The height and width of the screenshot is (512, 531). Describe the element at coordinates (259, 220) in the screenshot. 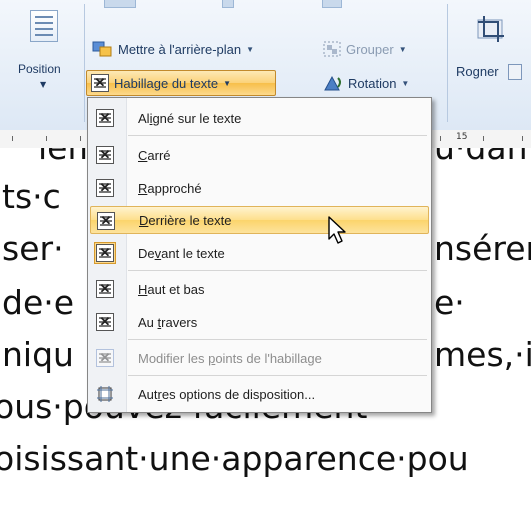

I see `menu-item-behind-text: Derrière le texte` at that location.